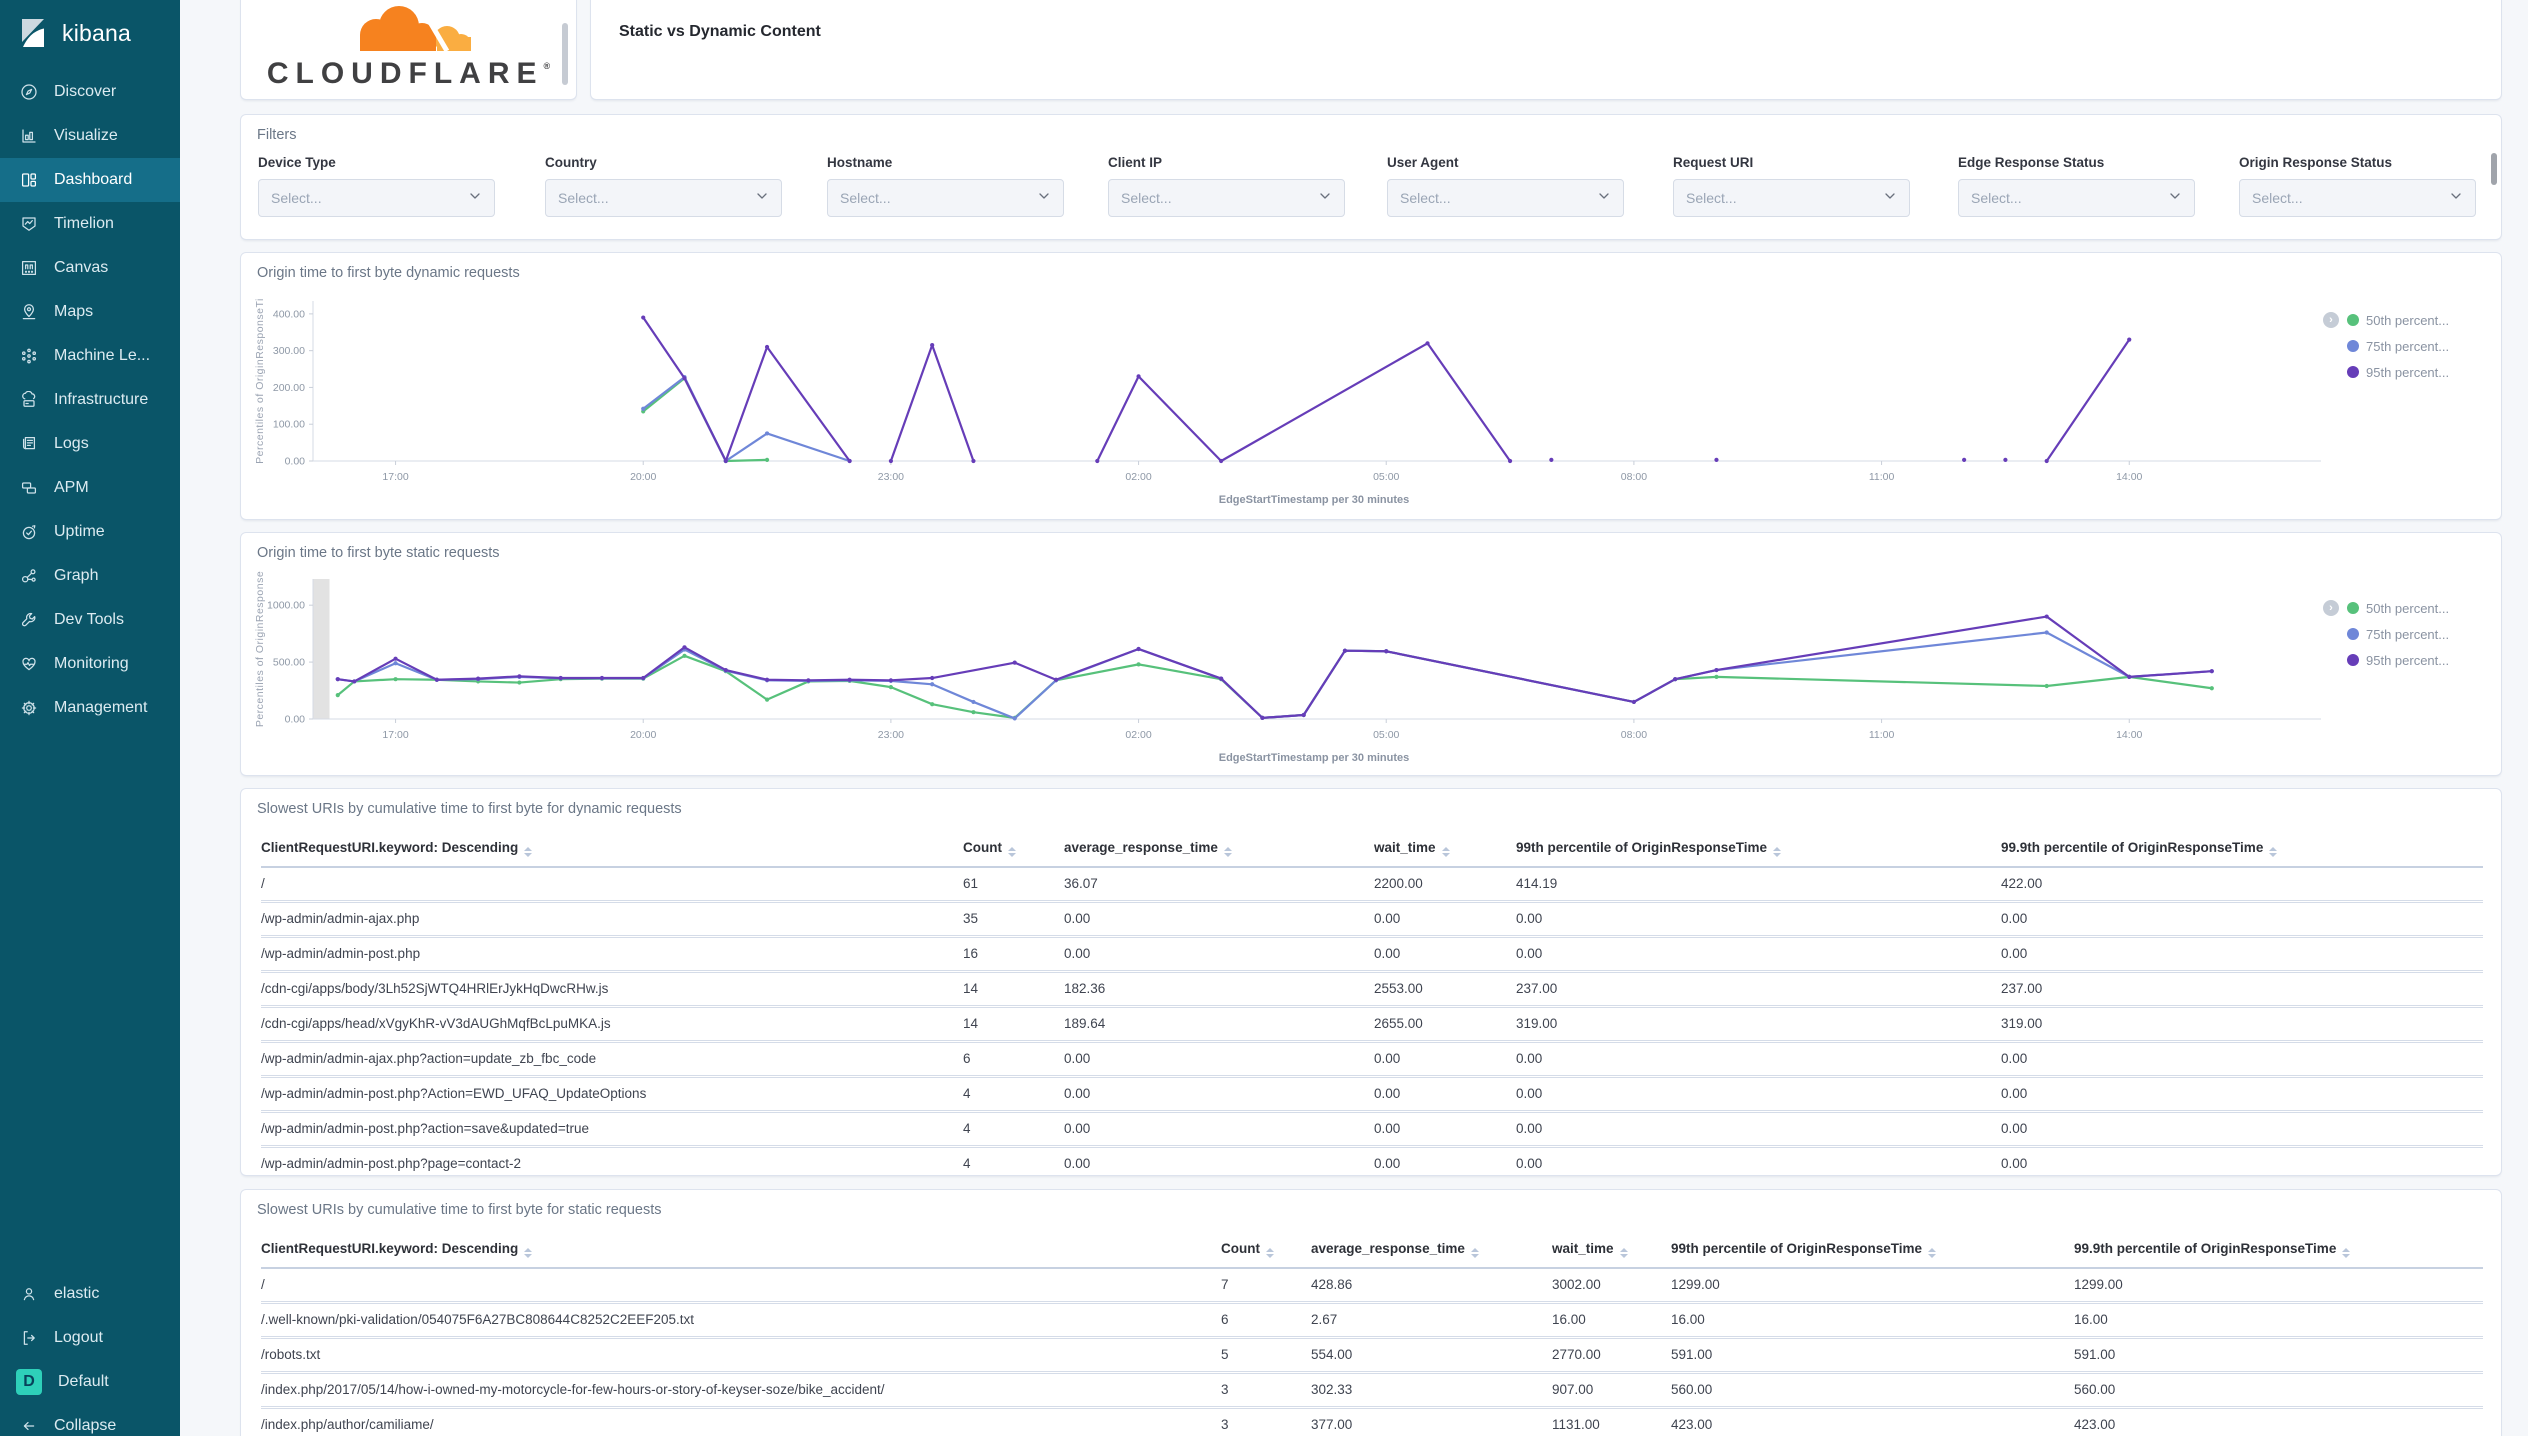 The height and width of the screenshot is (1436, 2528). I want to click on column-header-99-9th-percentile-of-originresponsetime: 99.9th percentile of OriginResponseTime, so click(2278, 1250).